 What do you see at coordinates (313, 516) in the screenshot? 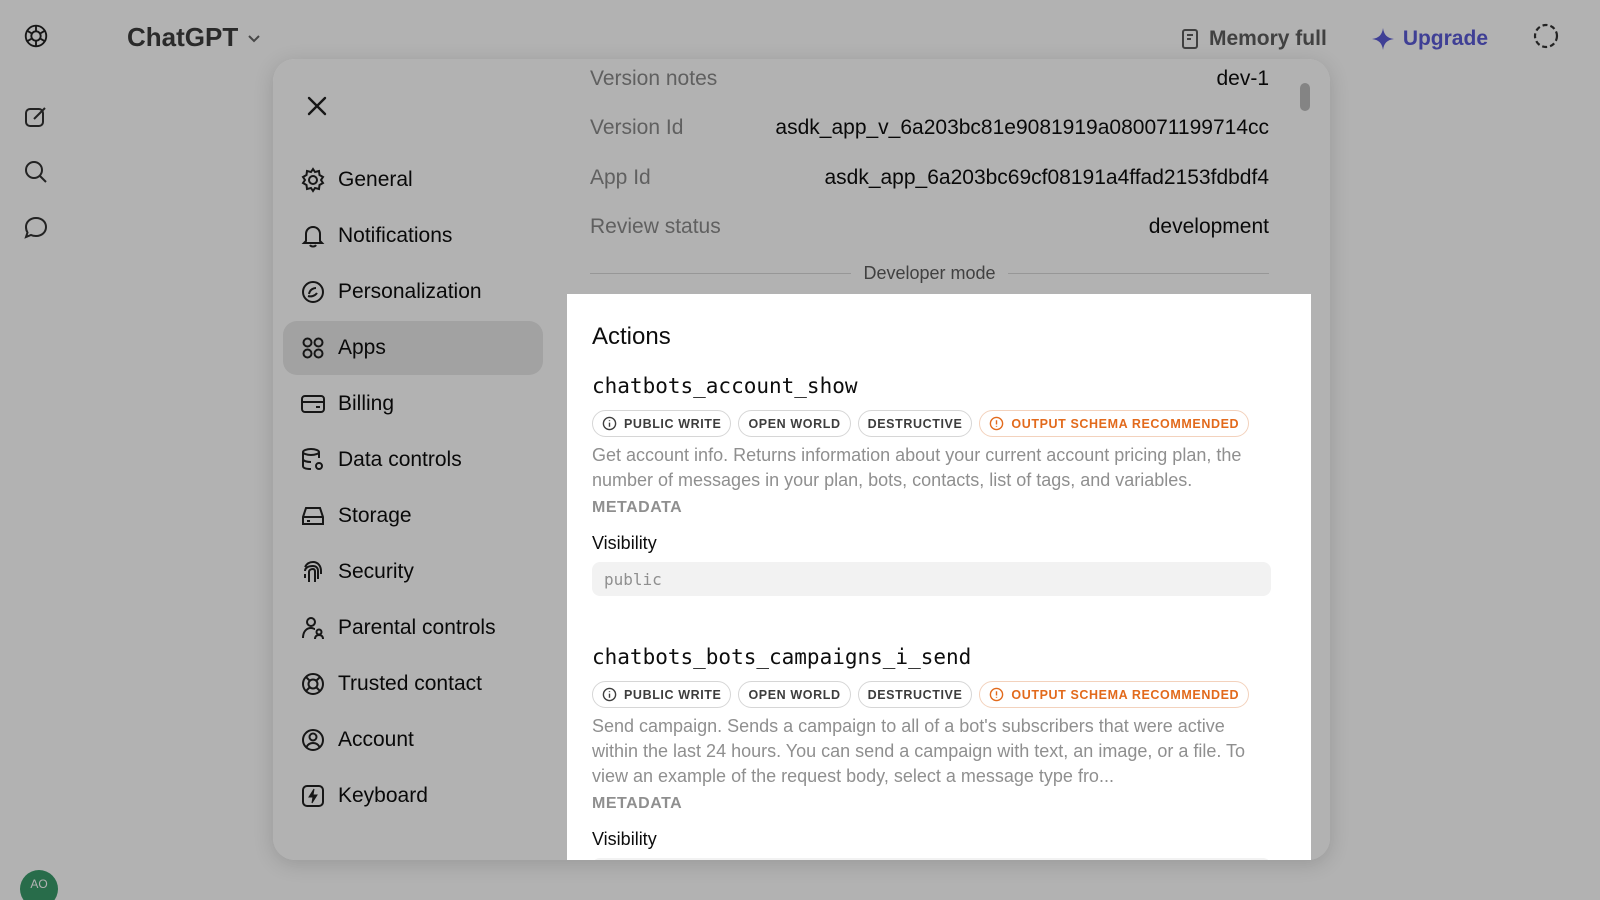
I see `storage-icon` at bounding box center [313, 516].